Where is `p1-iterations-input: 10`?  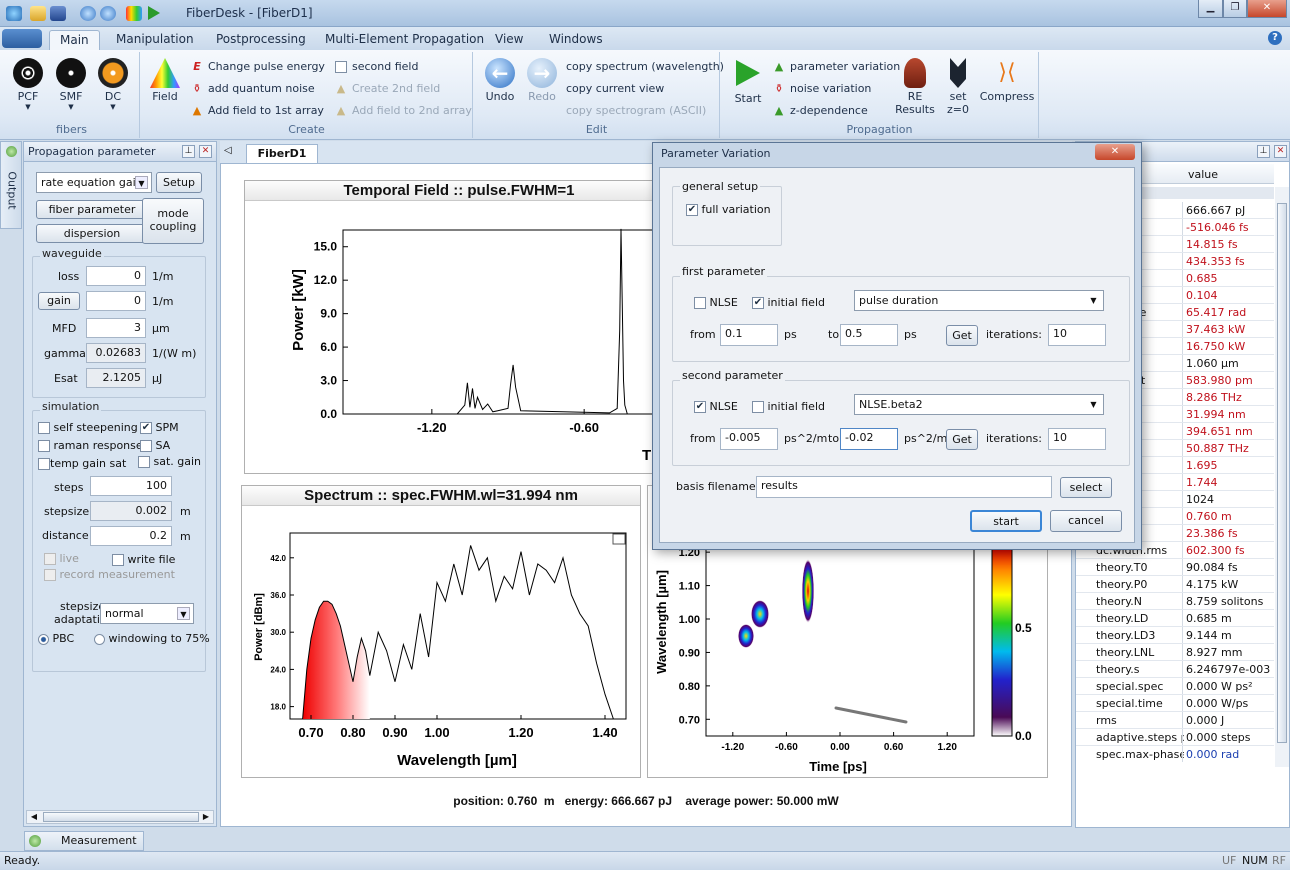 p1-iterations-input: 10 is located at coordinates (1077, 335).